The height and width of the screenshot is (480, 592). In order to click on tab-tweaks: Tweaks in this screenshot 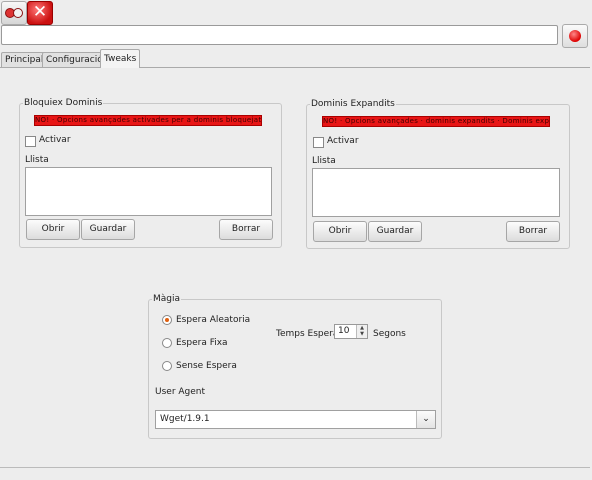, I will do `click(120, 58)`.